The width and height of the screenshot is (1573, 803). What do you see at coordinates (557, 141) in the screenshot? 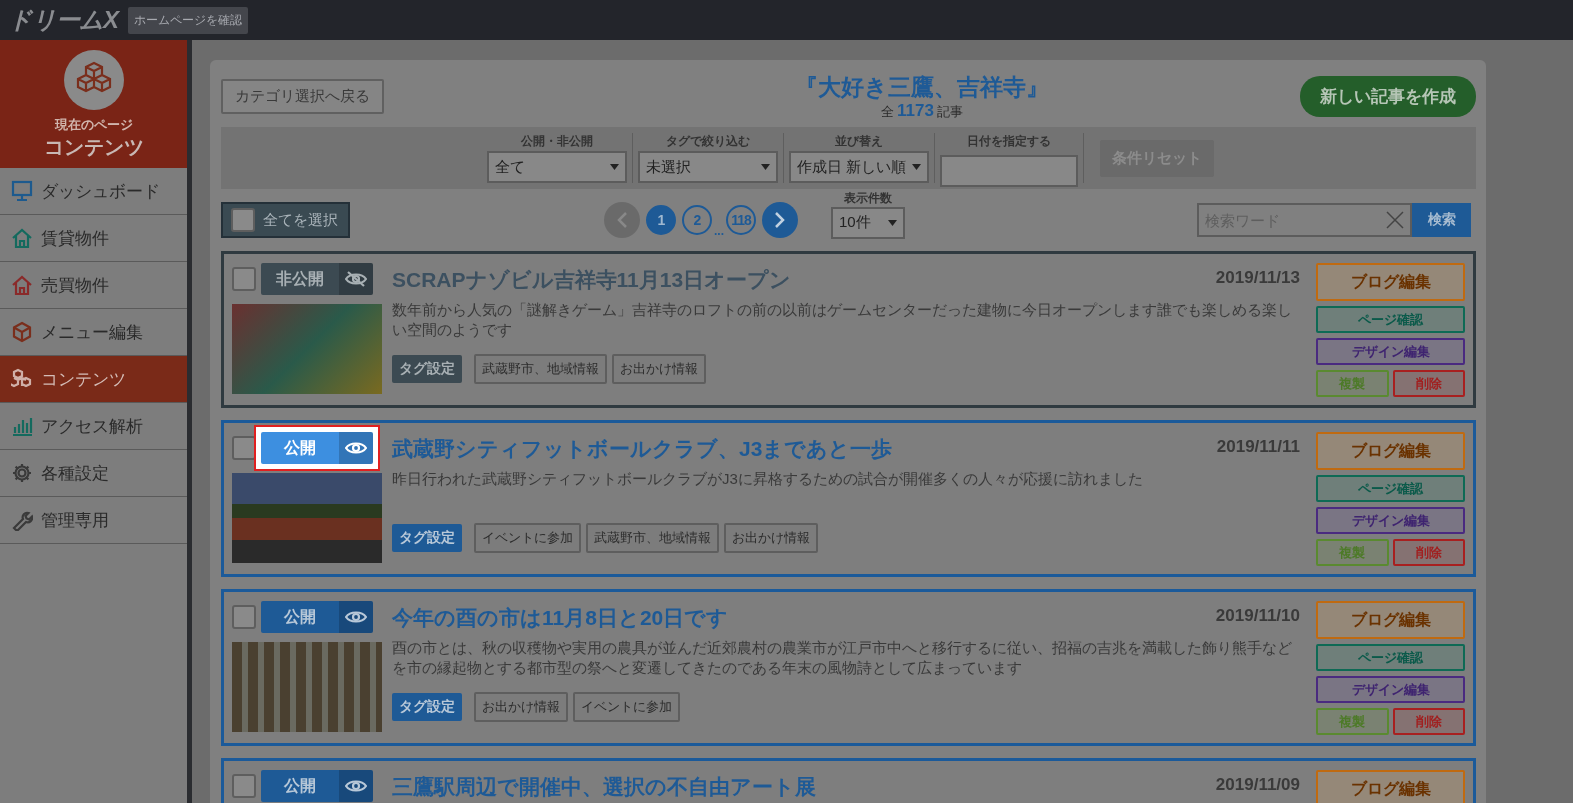
I see `filter-label: 公開・非公開` at bounding box center [557, 141].